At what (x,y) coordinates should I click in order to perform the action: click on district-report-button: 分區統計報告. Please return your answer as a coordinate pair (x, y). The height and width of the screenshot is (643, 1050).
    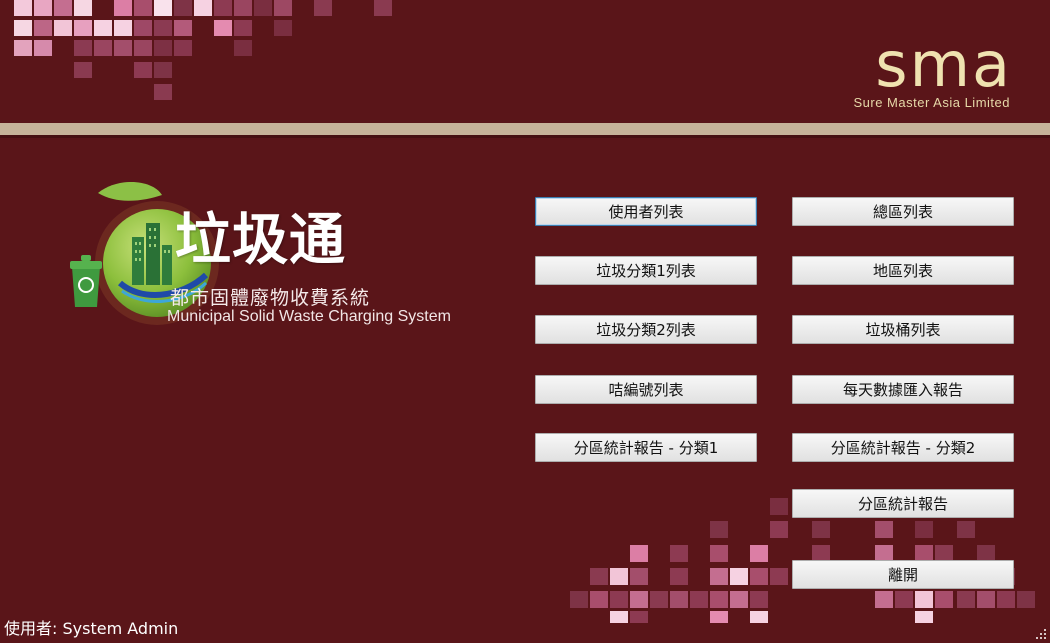
    Looking at the image, I should click on (903, 503).